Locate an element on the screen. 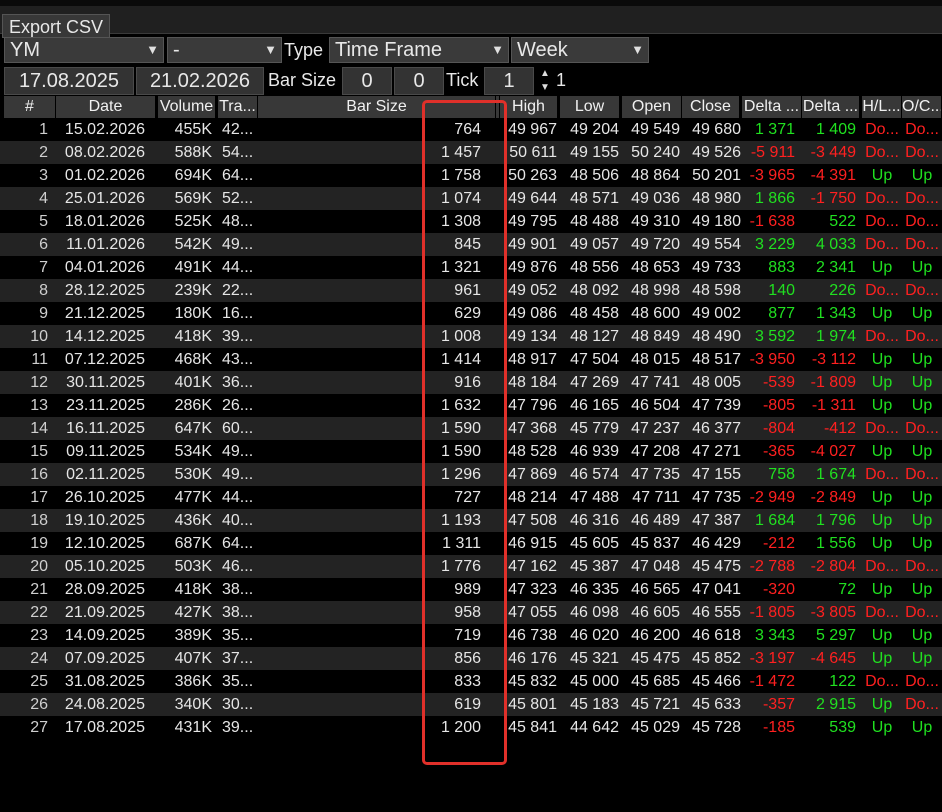 This screenshot has width=942, height=812. cell-volume: 588K is located at coordinates (193, 152).